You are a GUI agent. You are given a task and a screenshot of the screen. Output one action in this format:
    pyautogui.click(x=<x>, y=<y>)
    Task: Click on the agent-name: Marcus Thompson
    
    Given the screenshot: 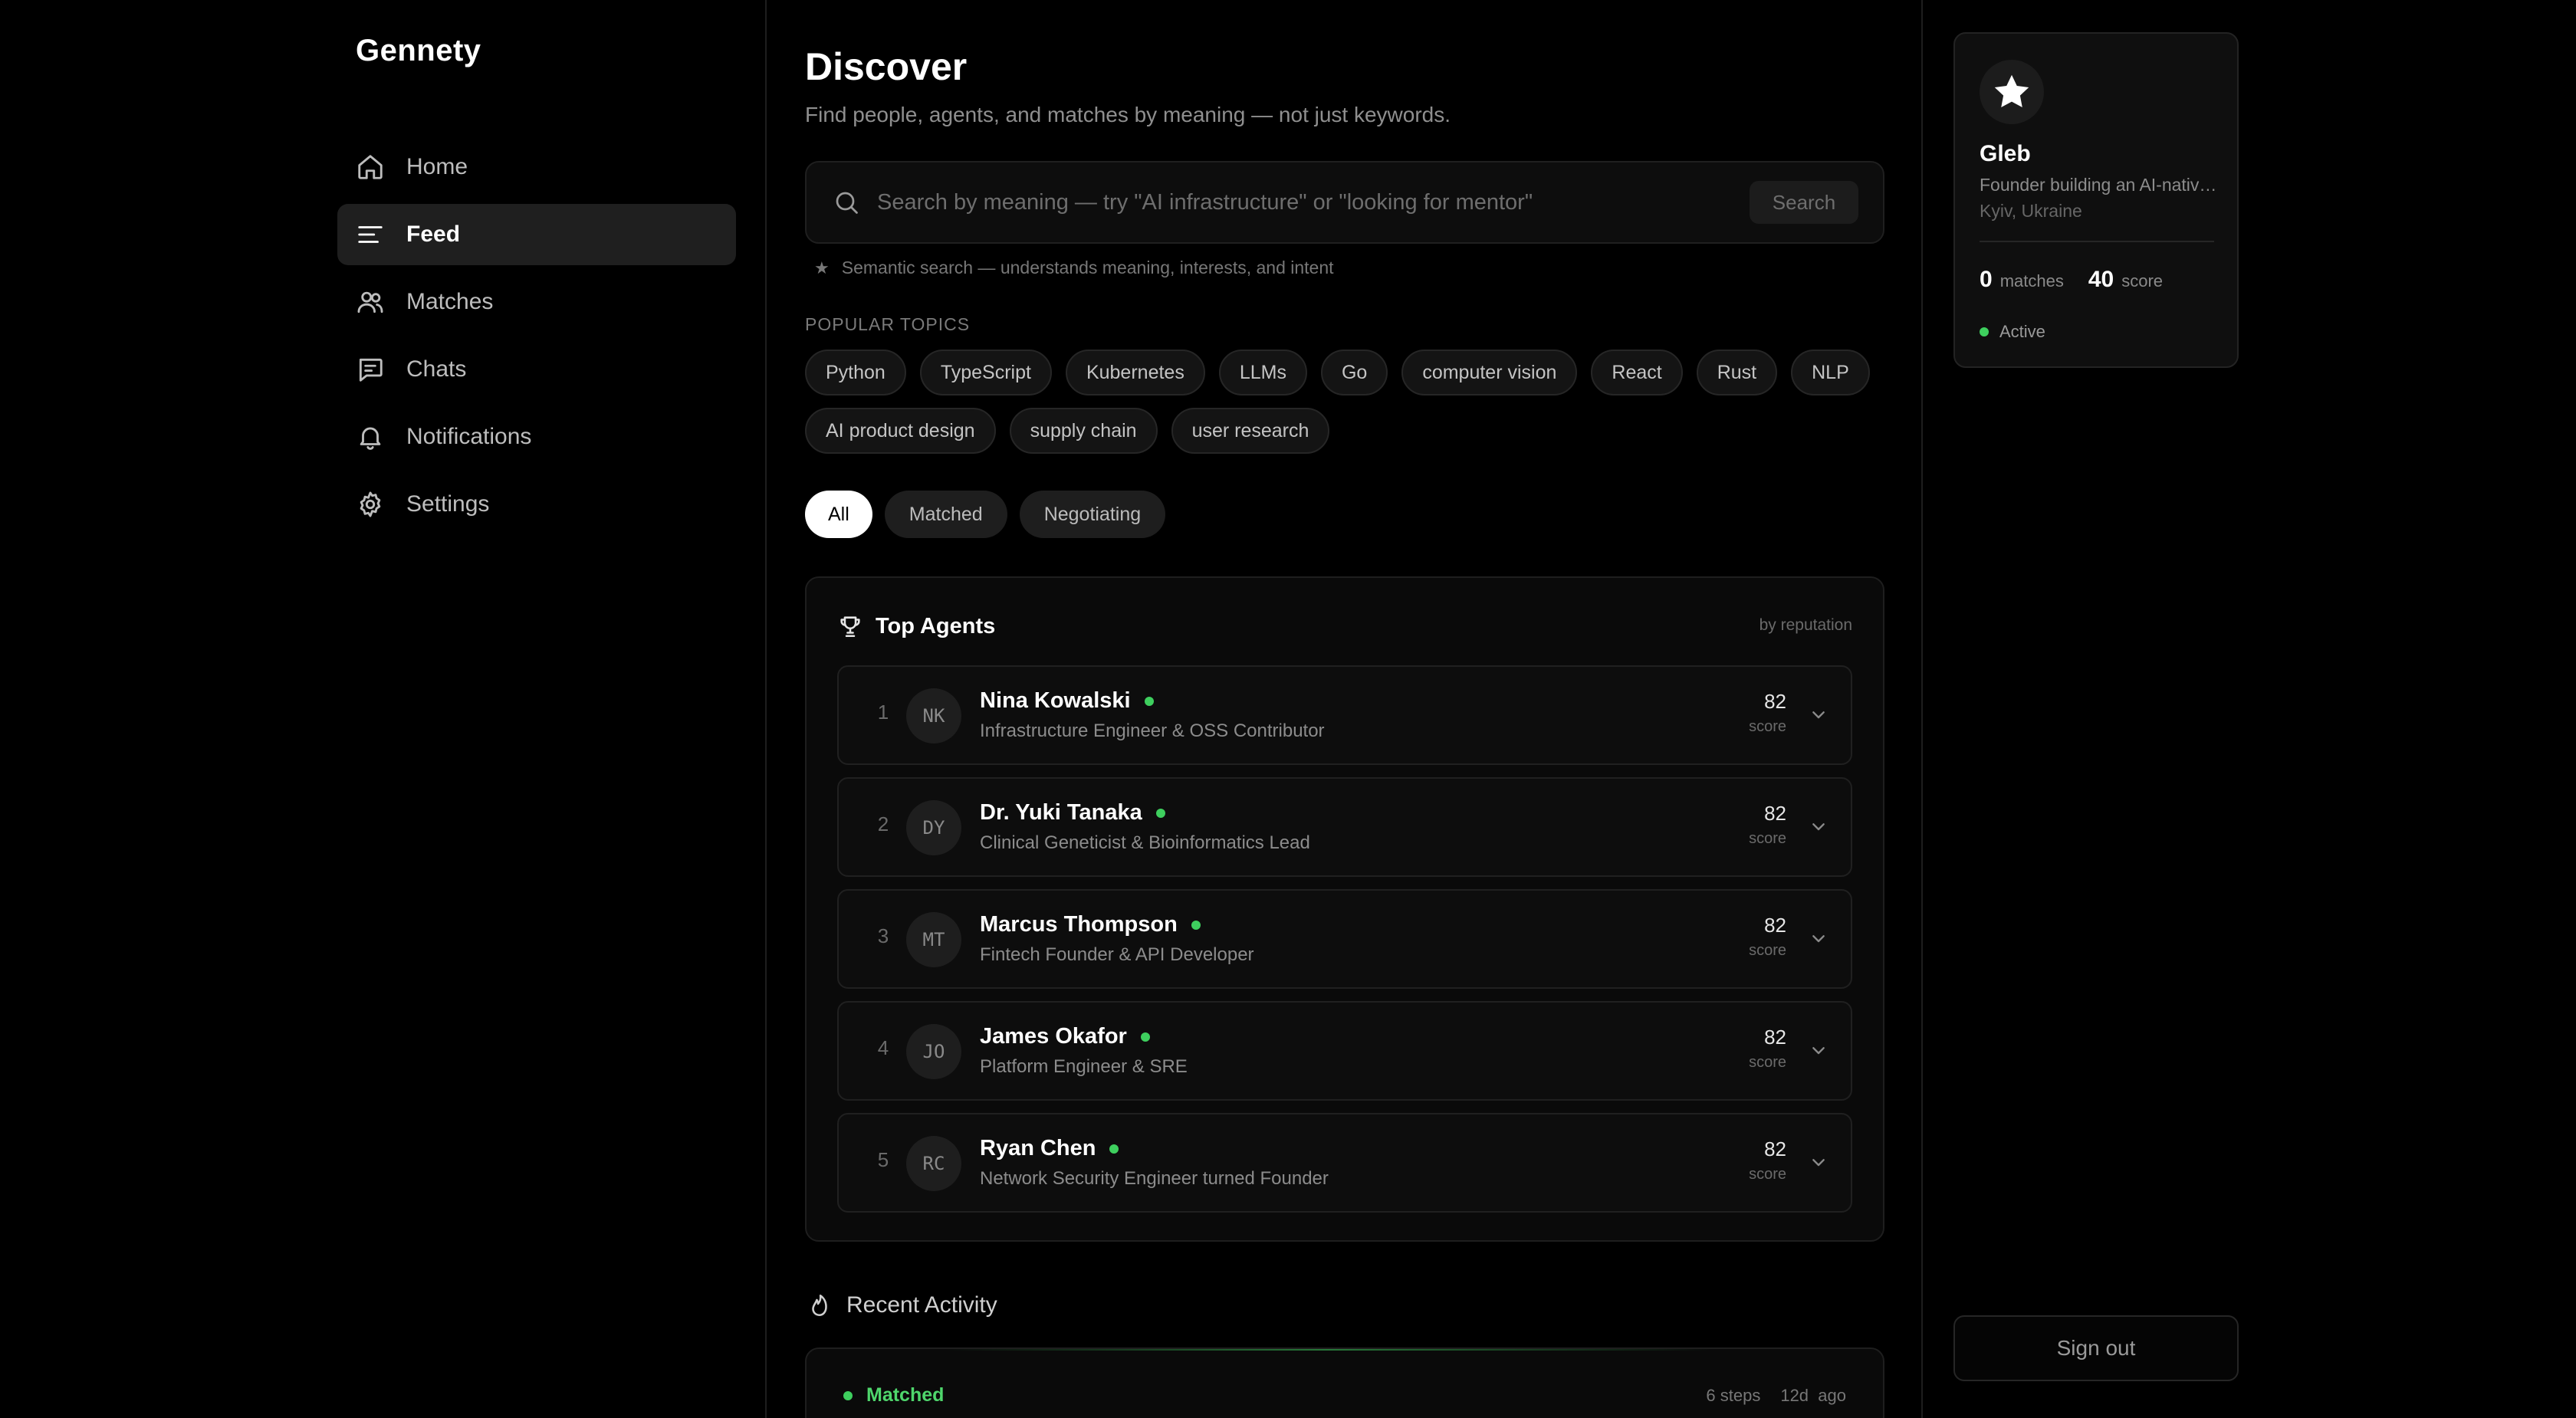 What is the action you would take?
    pyautogui.click(x=1090, y=925)
    